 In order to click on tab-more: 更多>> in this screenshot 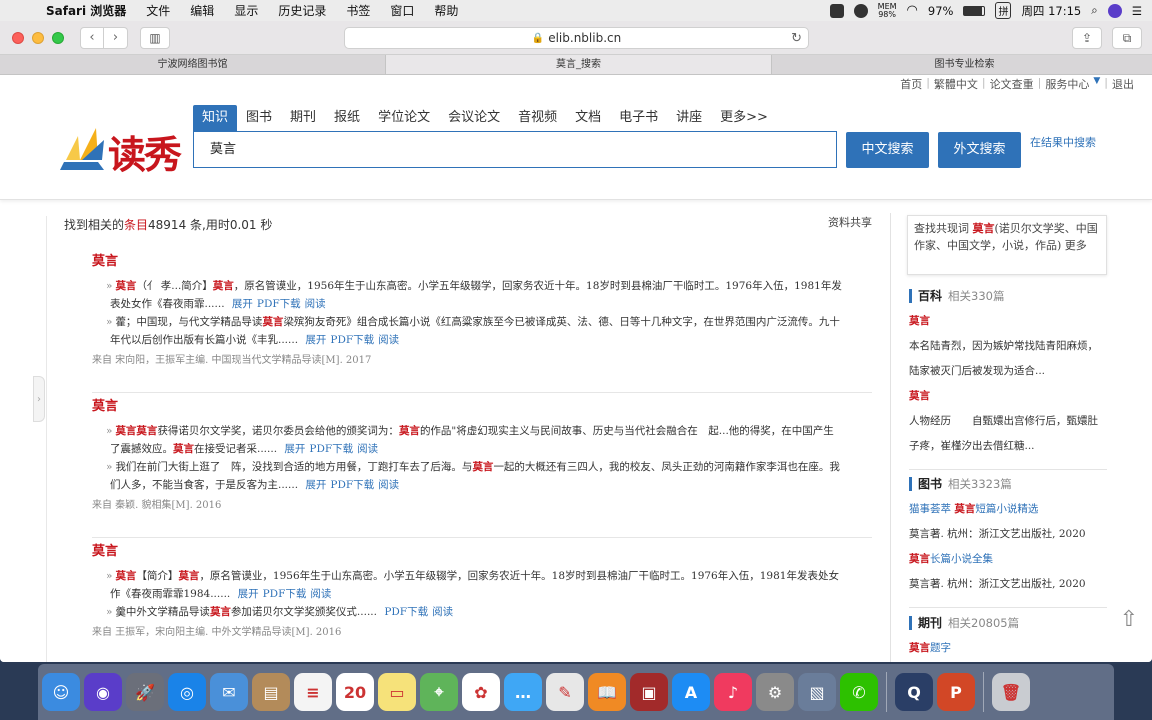, I will do `click(744, 118)`.